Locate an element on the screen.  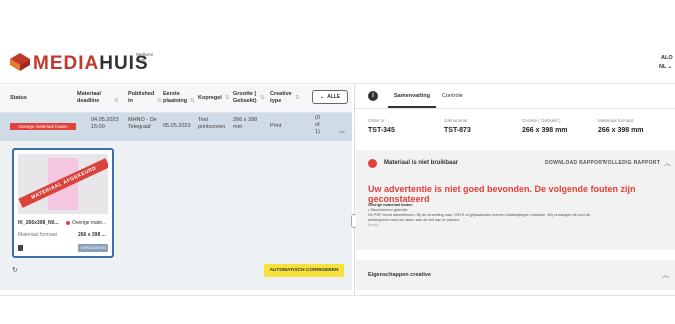
error-subheading: Overige materiaal fouten is located at coordinates (390, 205).